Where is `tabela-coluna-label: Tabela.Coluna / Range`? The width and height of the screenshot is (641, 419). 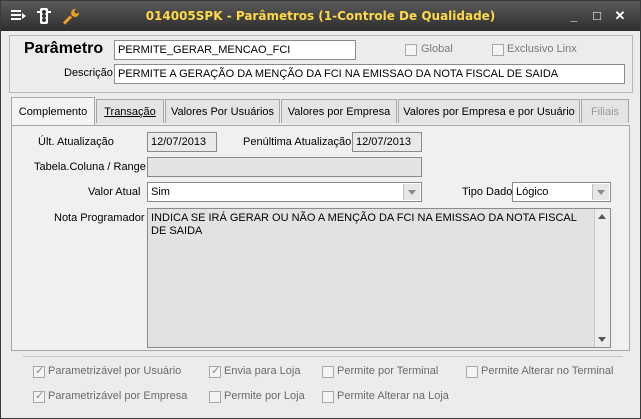 tabela-coluna-label: Tabela.Coluna / Range is located at coordinates (90, 167).